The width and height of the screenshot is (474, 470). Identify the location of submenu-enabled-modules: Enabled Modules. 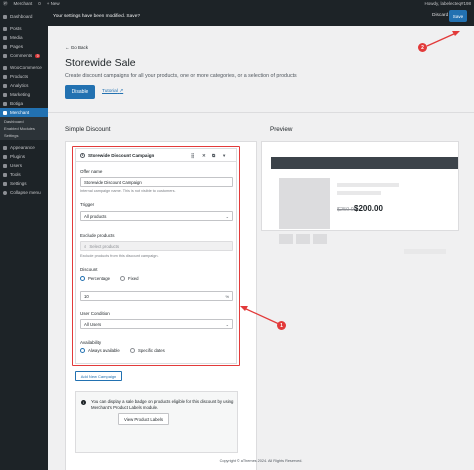
(24, 128).